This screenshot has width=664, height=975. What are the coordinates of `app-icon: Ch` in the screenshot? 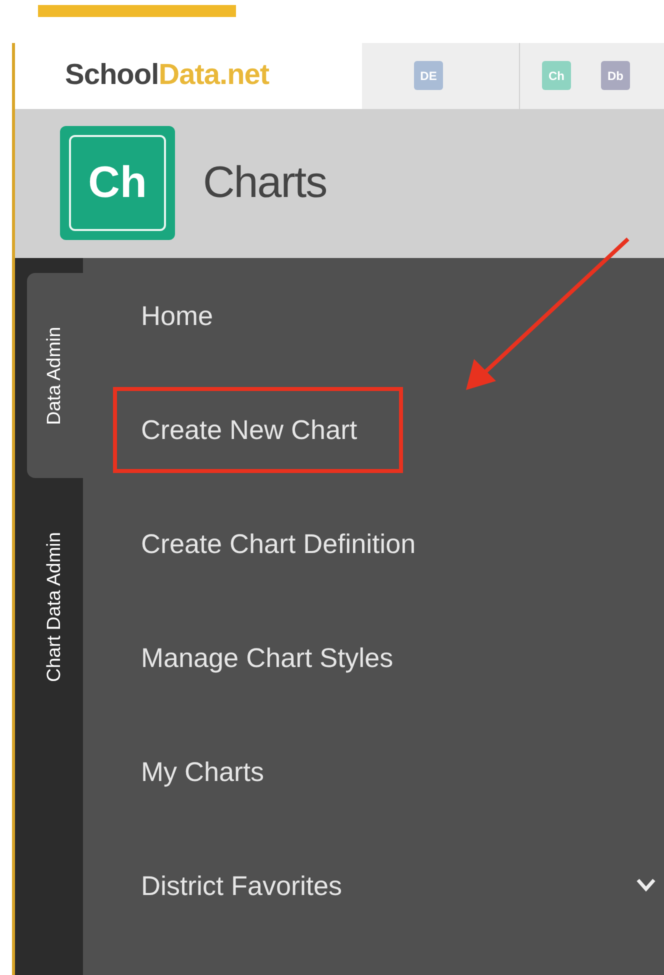 It's located at (117, 183).